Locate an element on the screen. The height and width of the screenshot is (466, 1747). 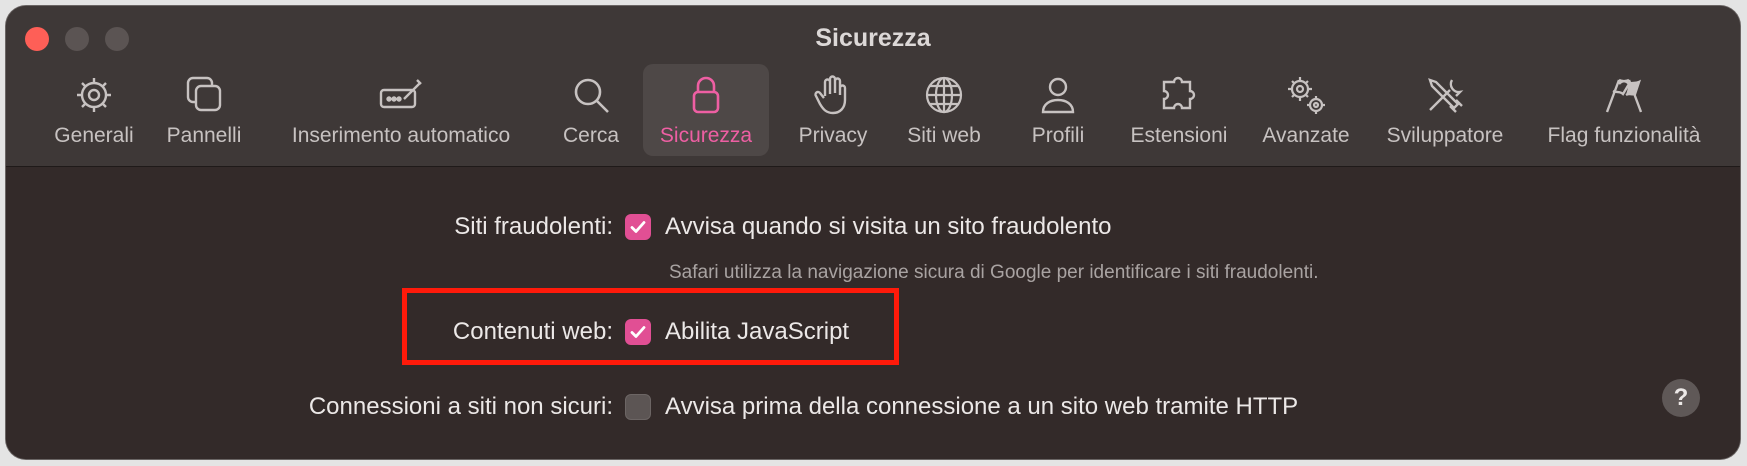
tab-pannelli: Pannelli is located at coordinates (204, 110).